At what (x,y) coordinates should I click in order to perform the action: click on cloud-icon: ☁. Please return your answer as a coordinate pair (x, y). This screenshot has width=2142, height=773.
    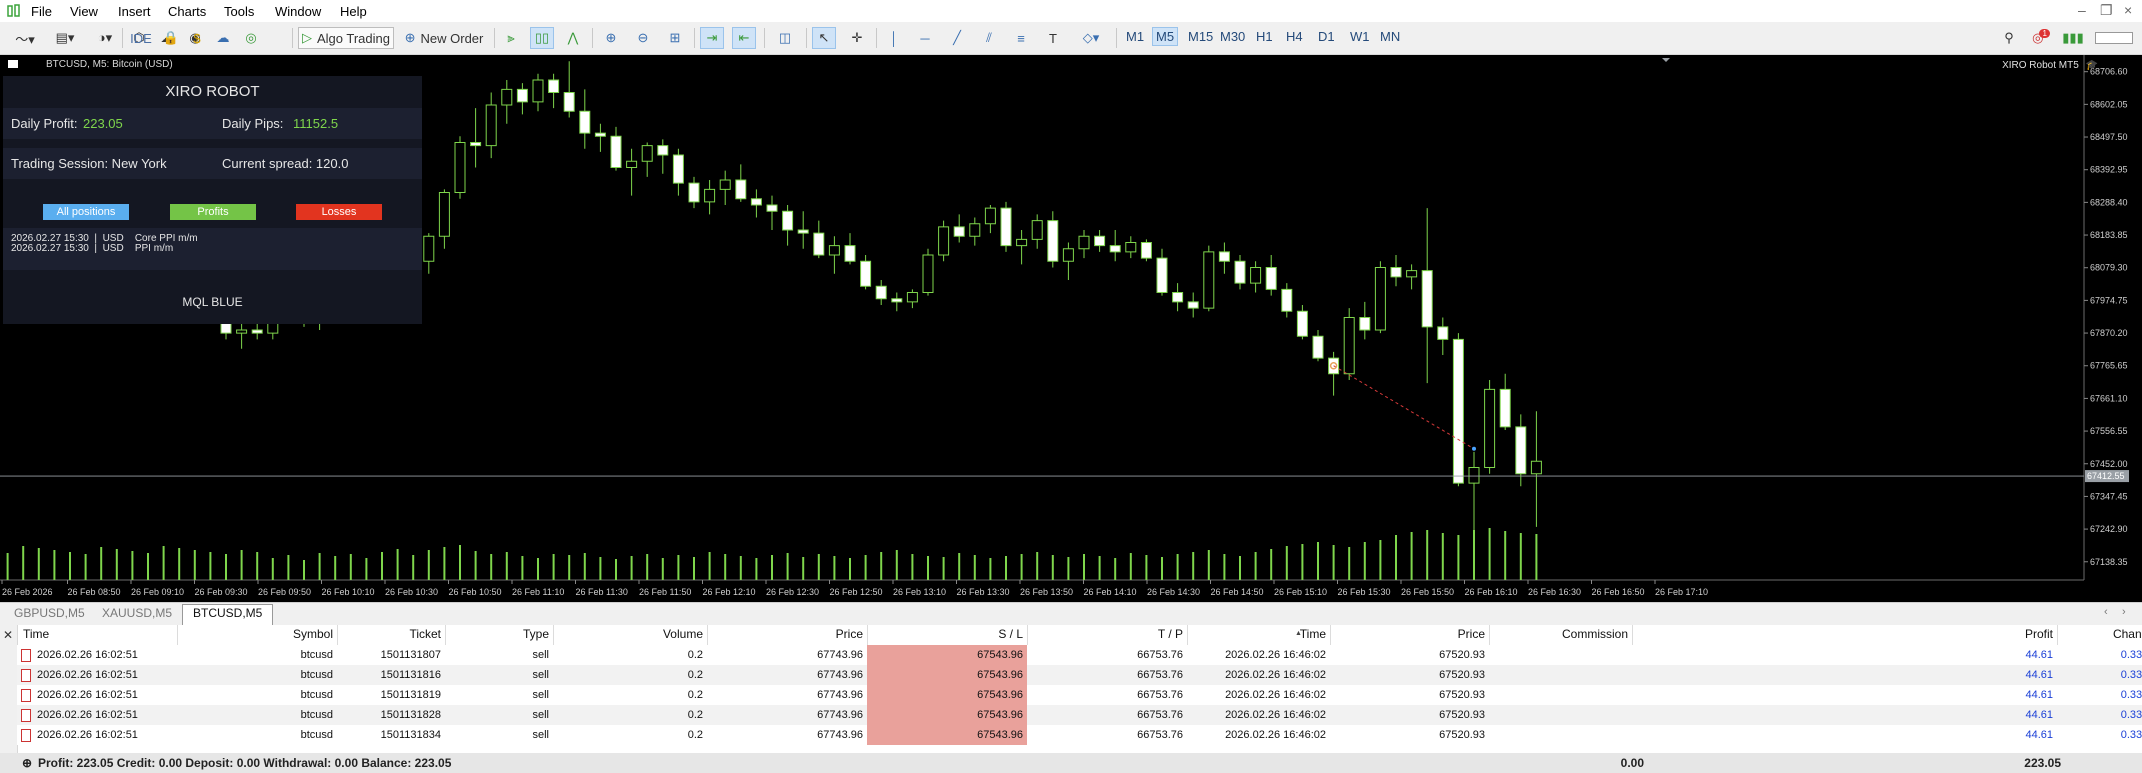
    Looking at the image, I should click on (223, 38).